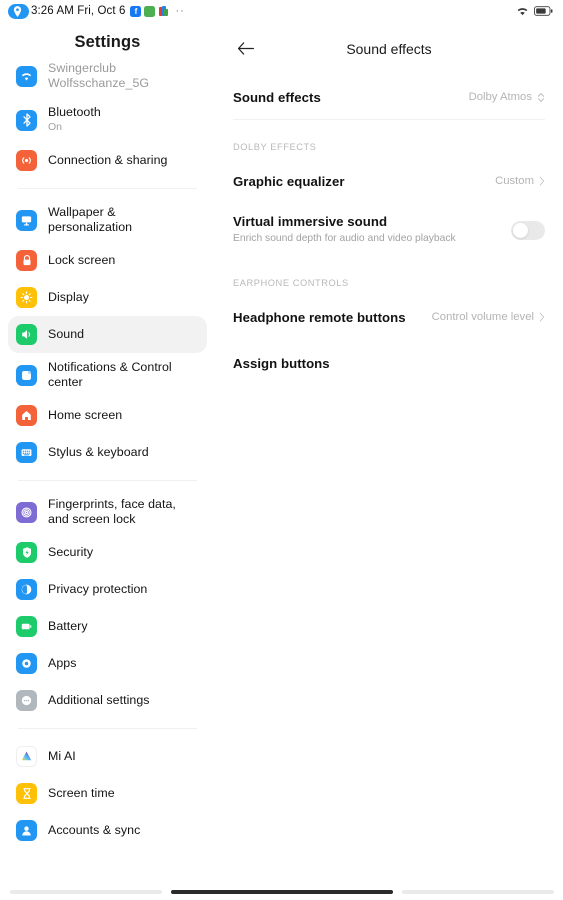  Describe the element at coordinates (26, 375) in the screenshot. I see `notifications-icon` at that location.